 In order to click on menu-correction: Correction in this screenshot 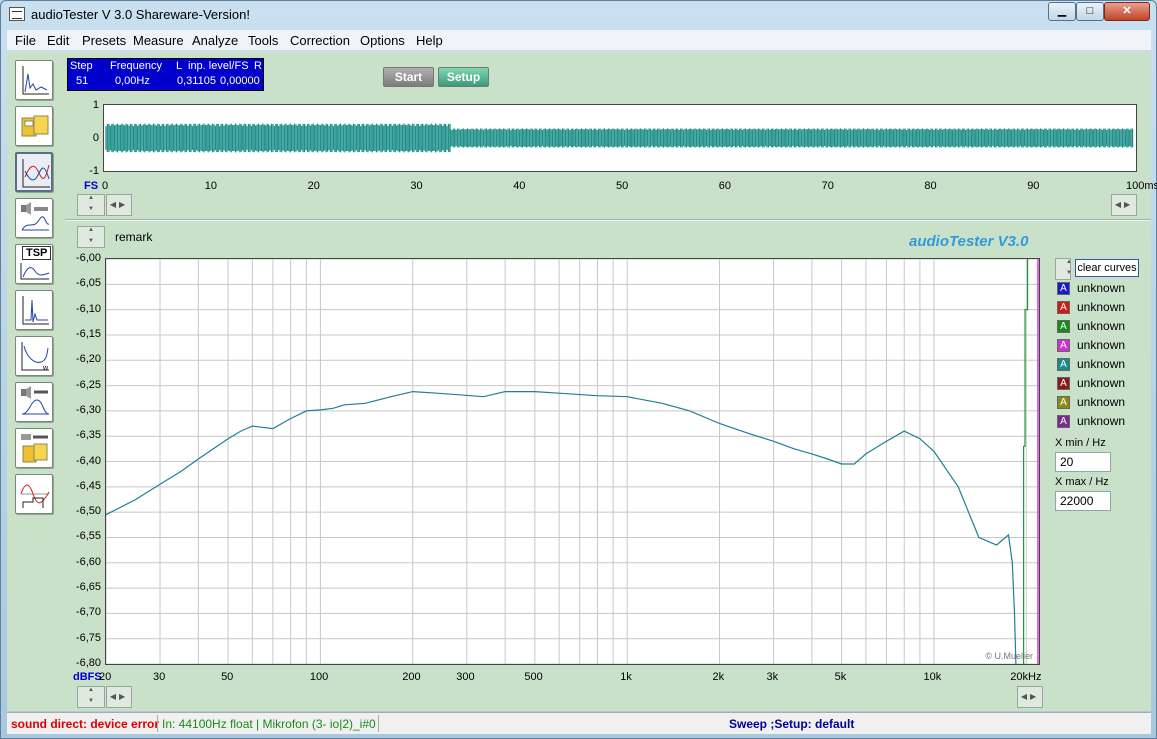, I will do `click(320, 40)`.